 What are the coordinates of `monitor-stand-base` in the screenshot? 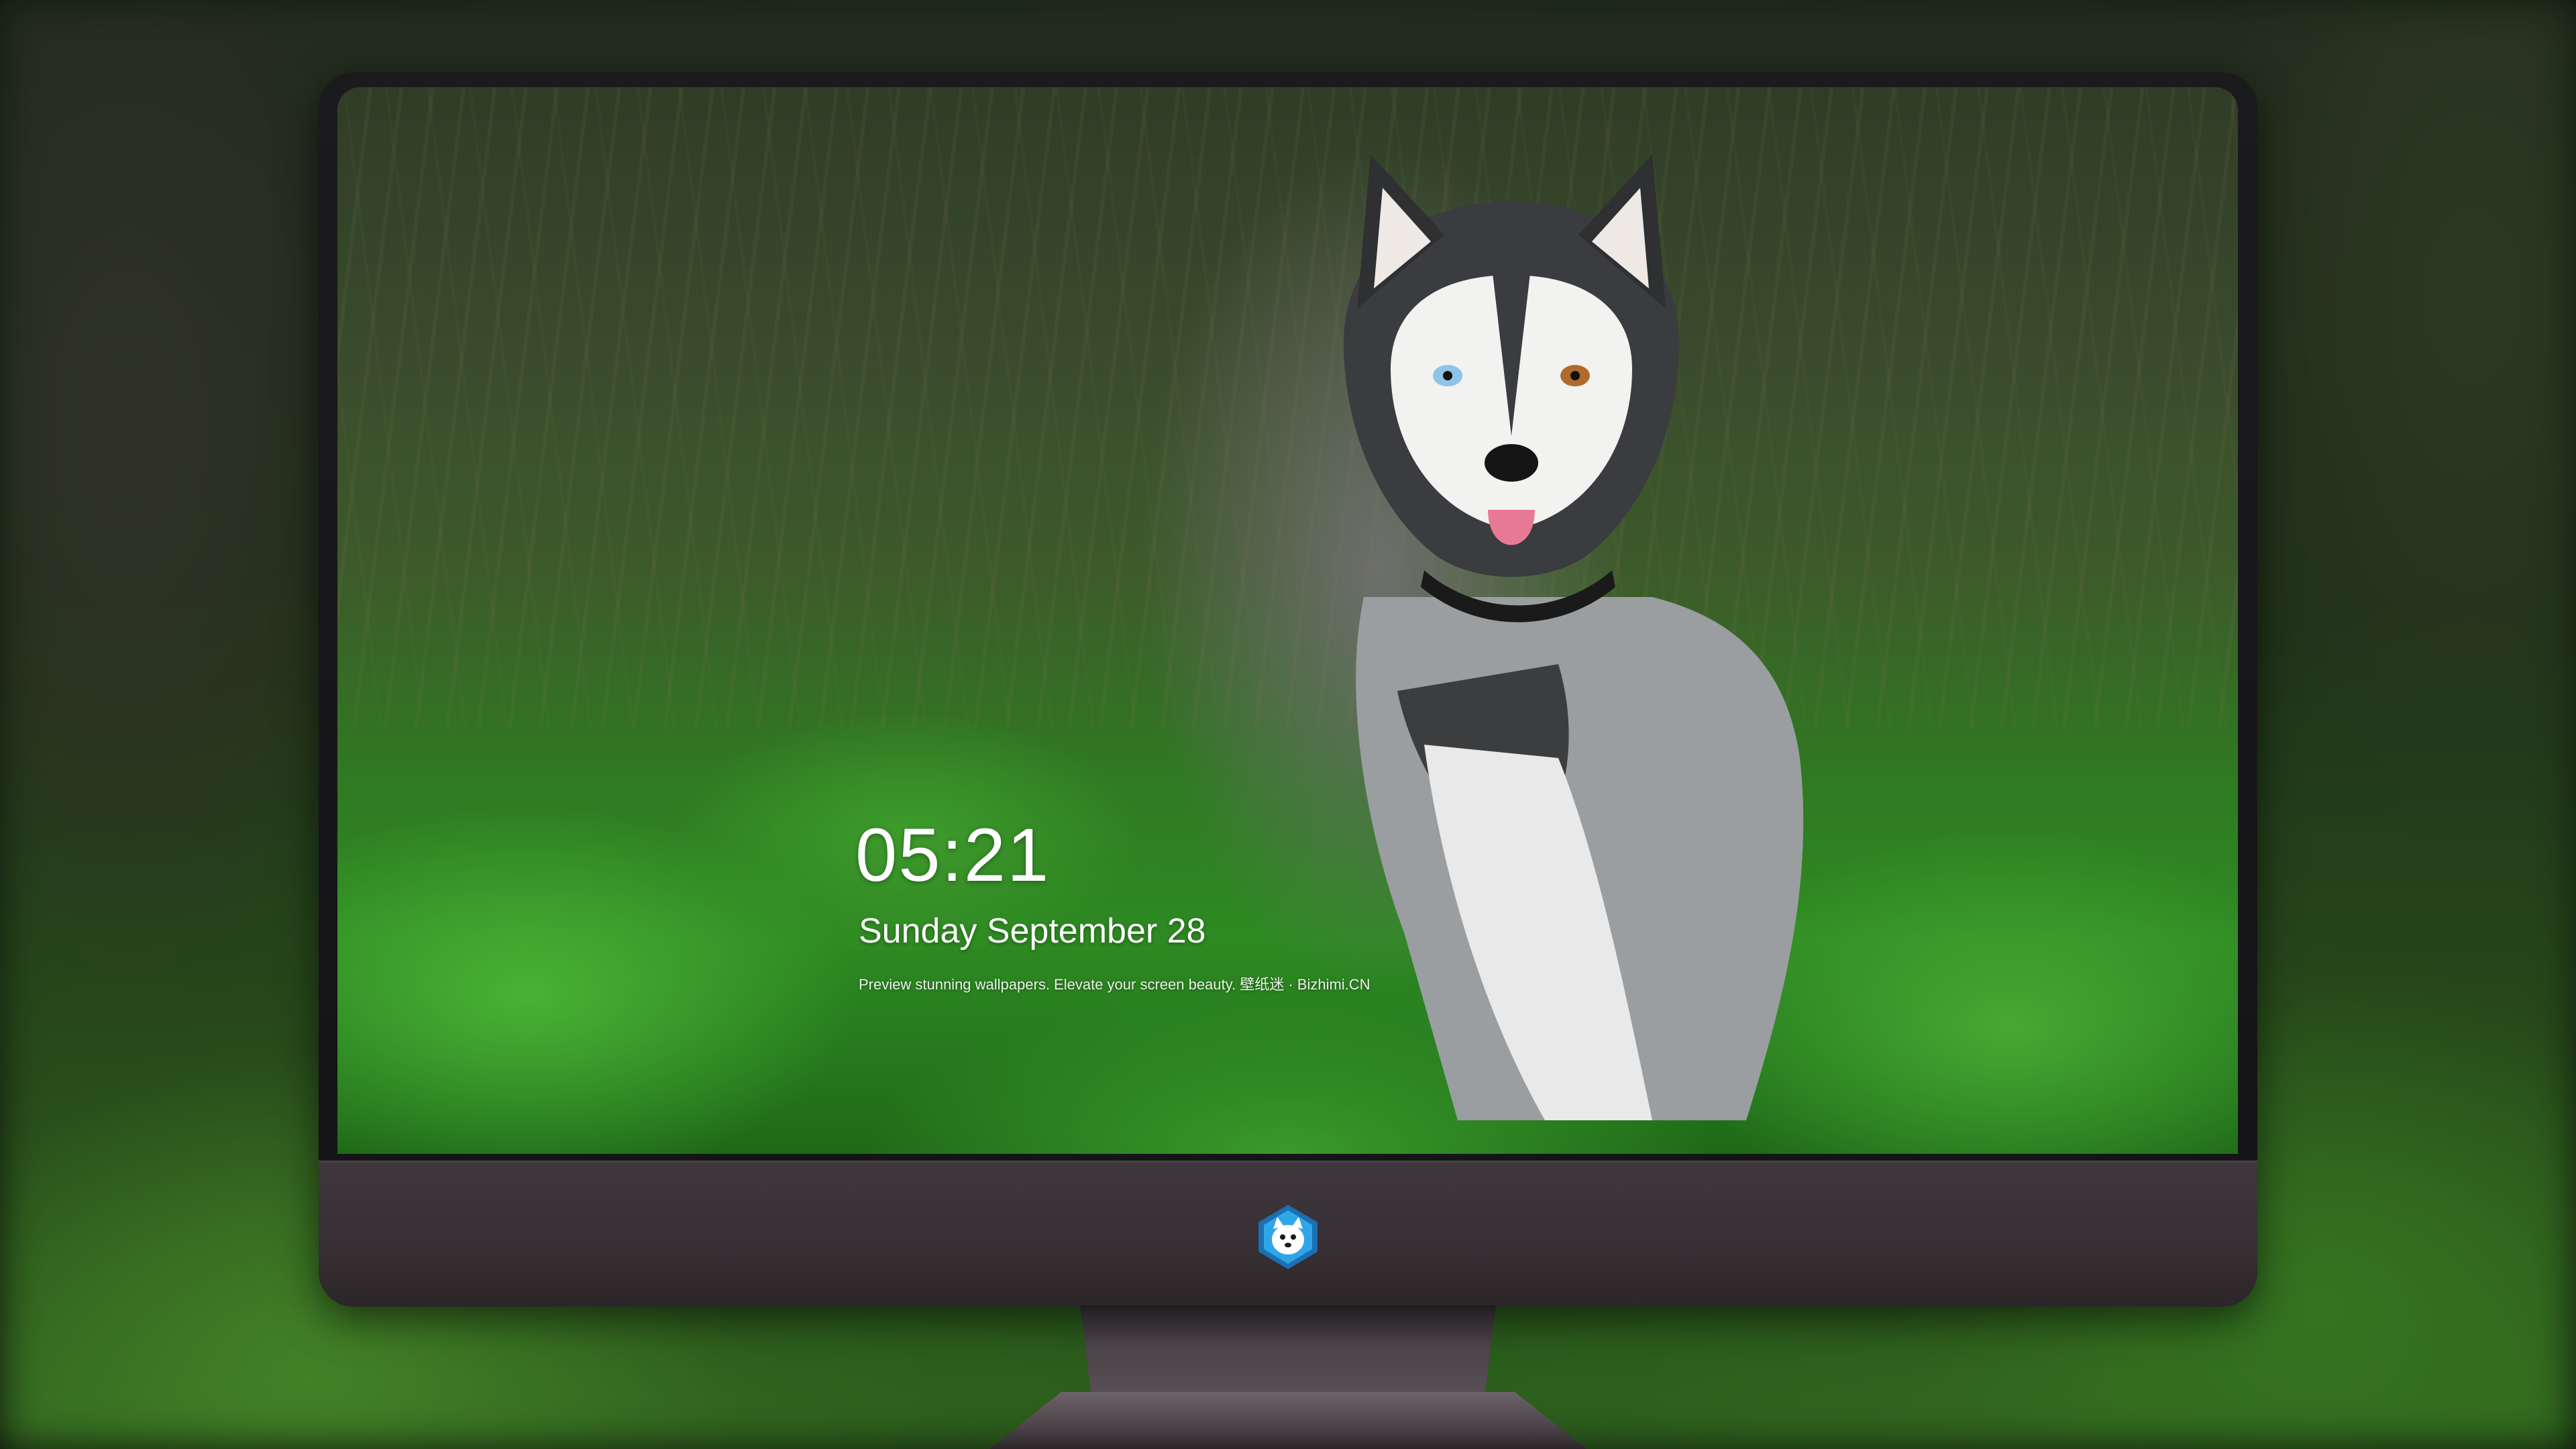 It's located at (1288, 1420).